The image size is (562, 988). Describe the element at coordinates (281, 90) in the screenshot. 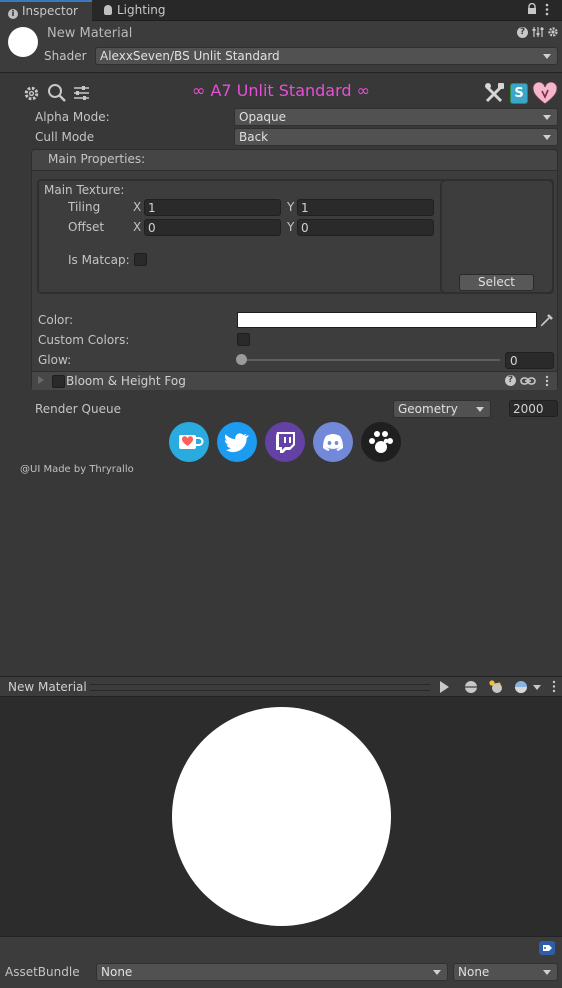

I see `shader-title: ∞ A7 Unlit Standard ∞` at that location.